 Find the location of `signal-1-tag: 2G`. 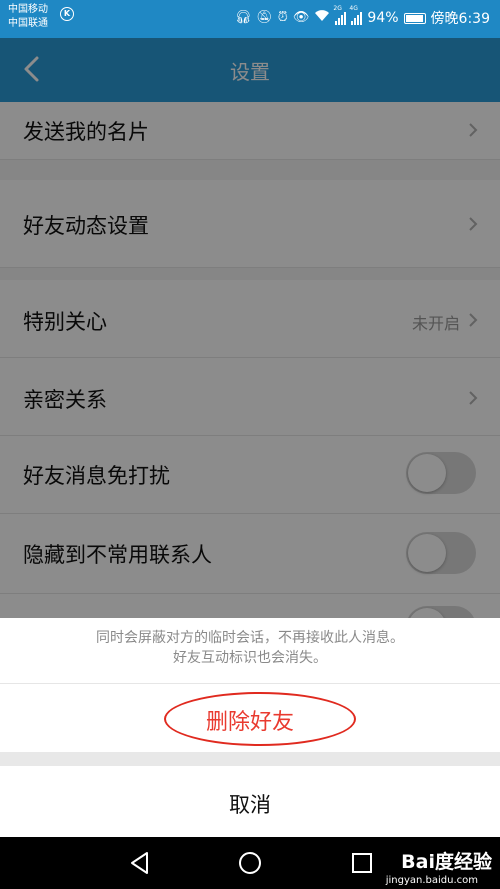

signal-1-tag: 2G is located at coordinates (337, 8).